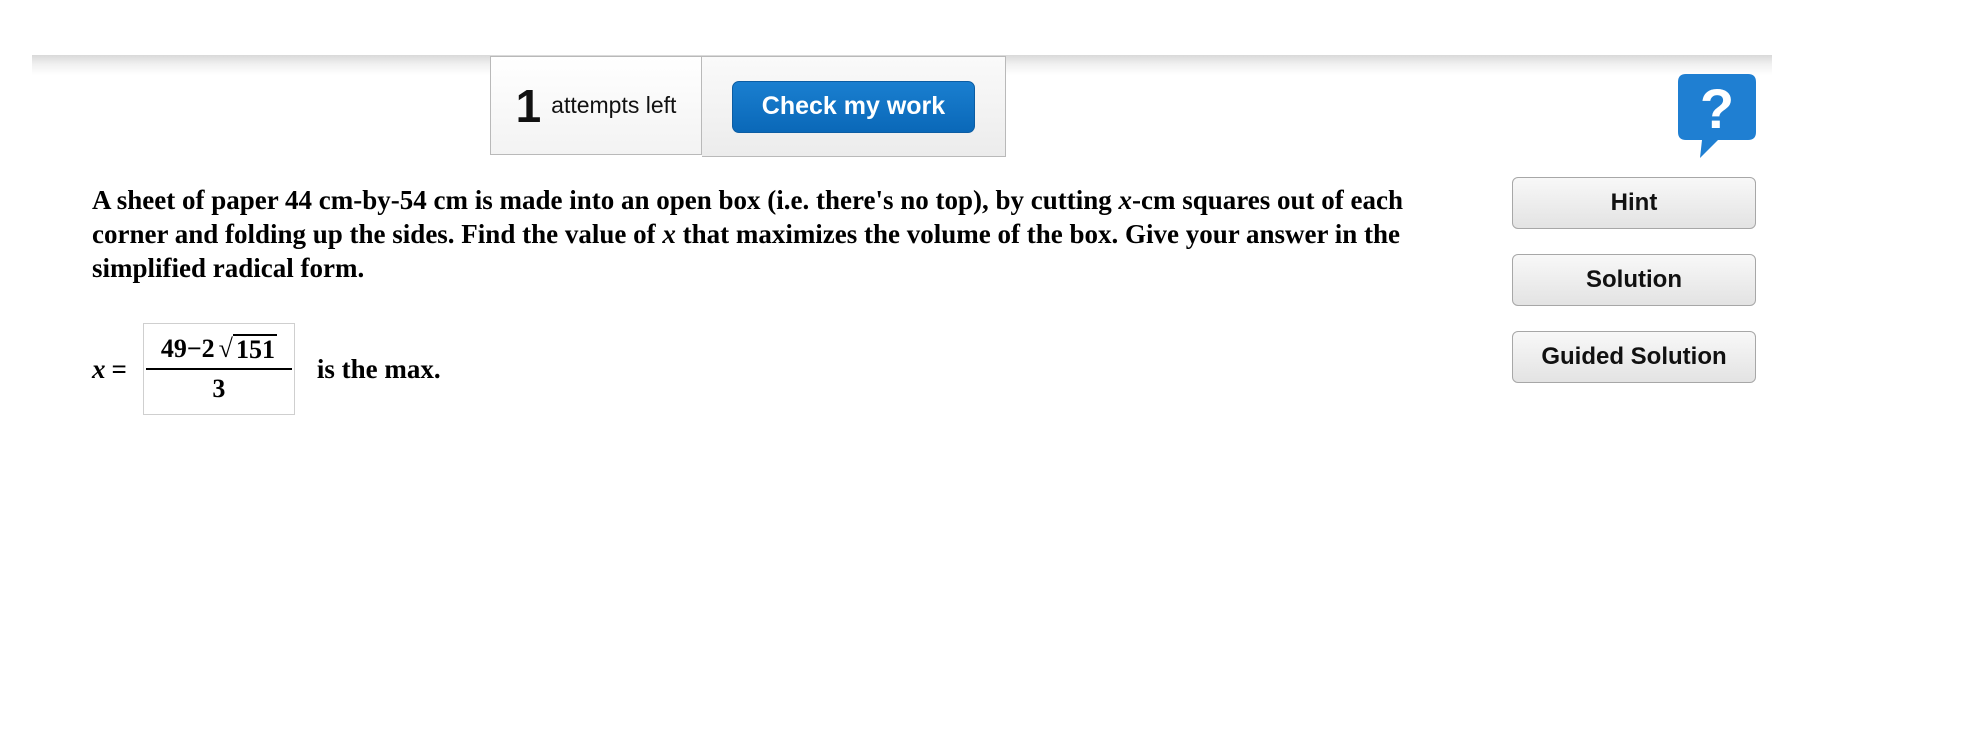 Image resolution: width=1966 pixels, height=740 pixels. What do you see at coordinates (187, 348) in the screenshot?
I see `numerator-prefix: 49−2` at bounding box center [187, 348].